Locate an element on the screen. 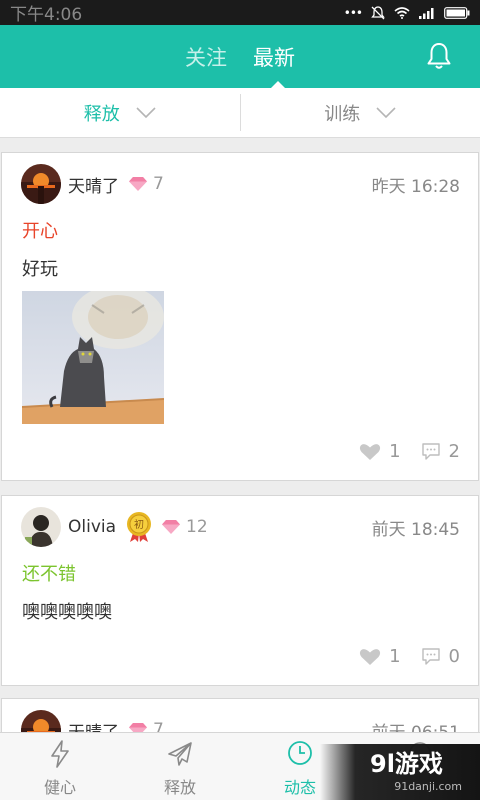  post-time: 前天 18:45 is located at coordinates (415, 529).